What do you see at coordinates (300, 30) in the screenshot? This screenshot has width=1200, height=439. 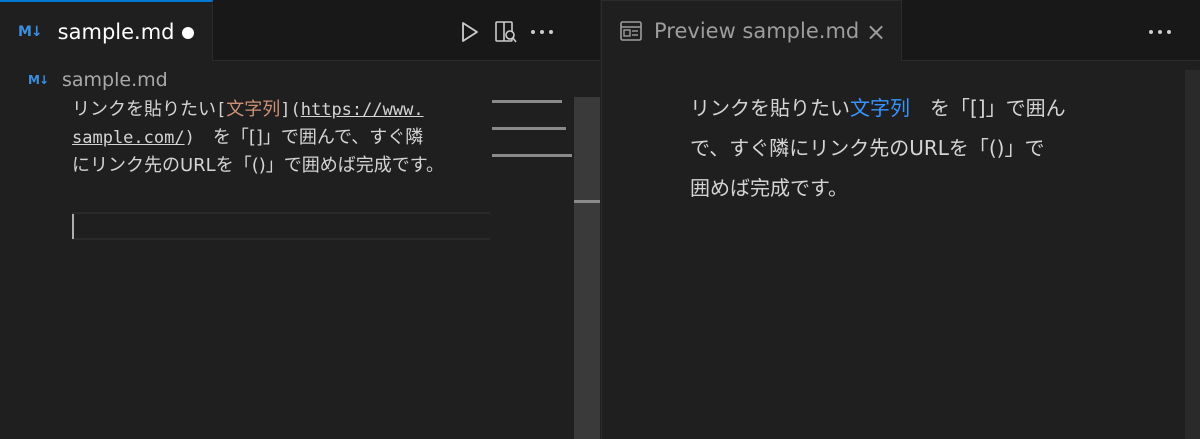 I see `editor-tab-bar: M↓ sample.md` at bounding box center [300, 30].